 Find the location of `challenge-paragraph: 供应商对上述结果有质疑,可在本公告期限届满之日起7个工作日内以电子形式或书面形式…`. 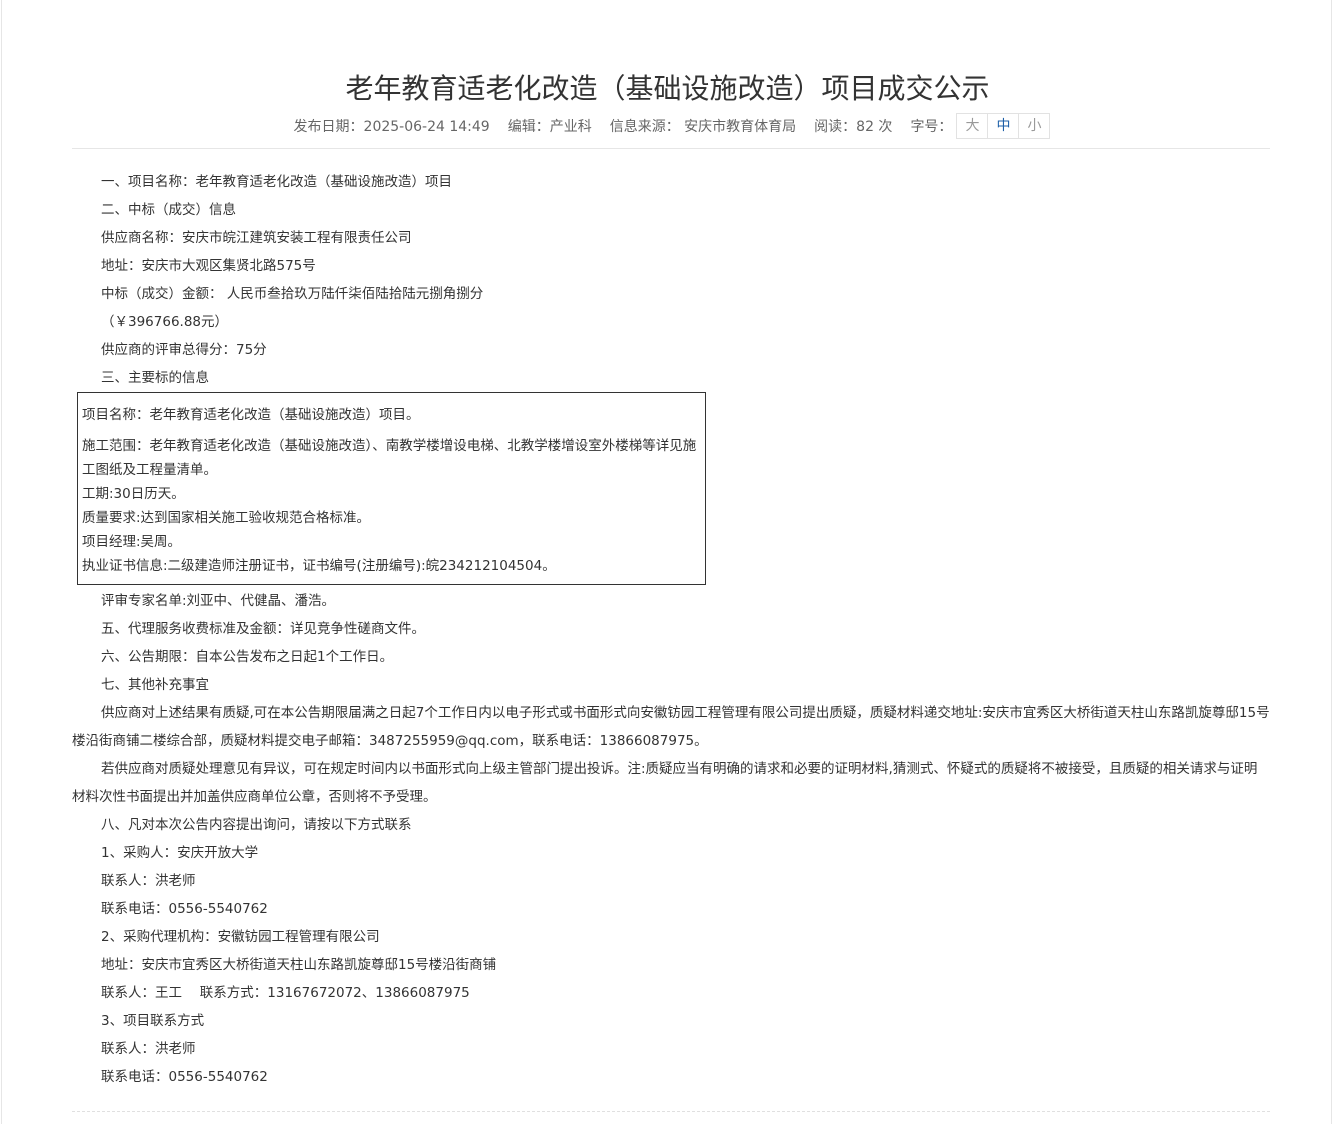

challenge-paragraph: 供应商对上述结果有质疑,可在本公告期限届满之日起7个工作日内以电子形式或书面形式… is located at coordinates (671, 727).